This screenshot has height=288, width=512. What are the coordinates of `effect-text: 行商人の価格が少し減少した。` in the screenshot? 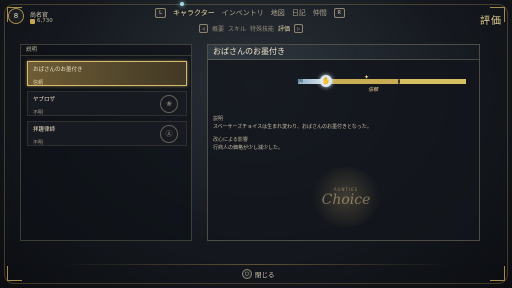 It's located at (248, 148).